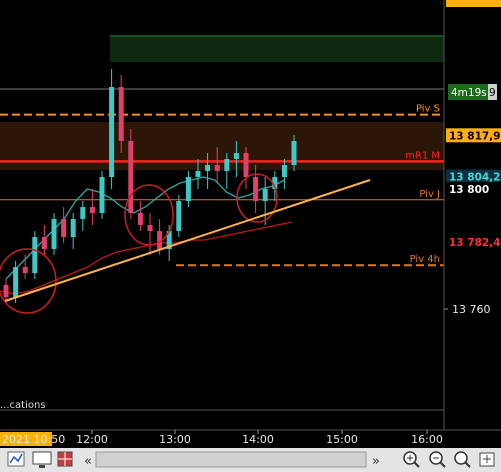  What do you see at coordinates (342, 439) in the screenshot?
I see `x-tick-label-3: 15:00` at bounding box center [342, 439].